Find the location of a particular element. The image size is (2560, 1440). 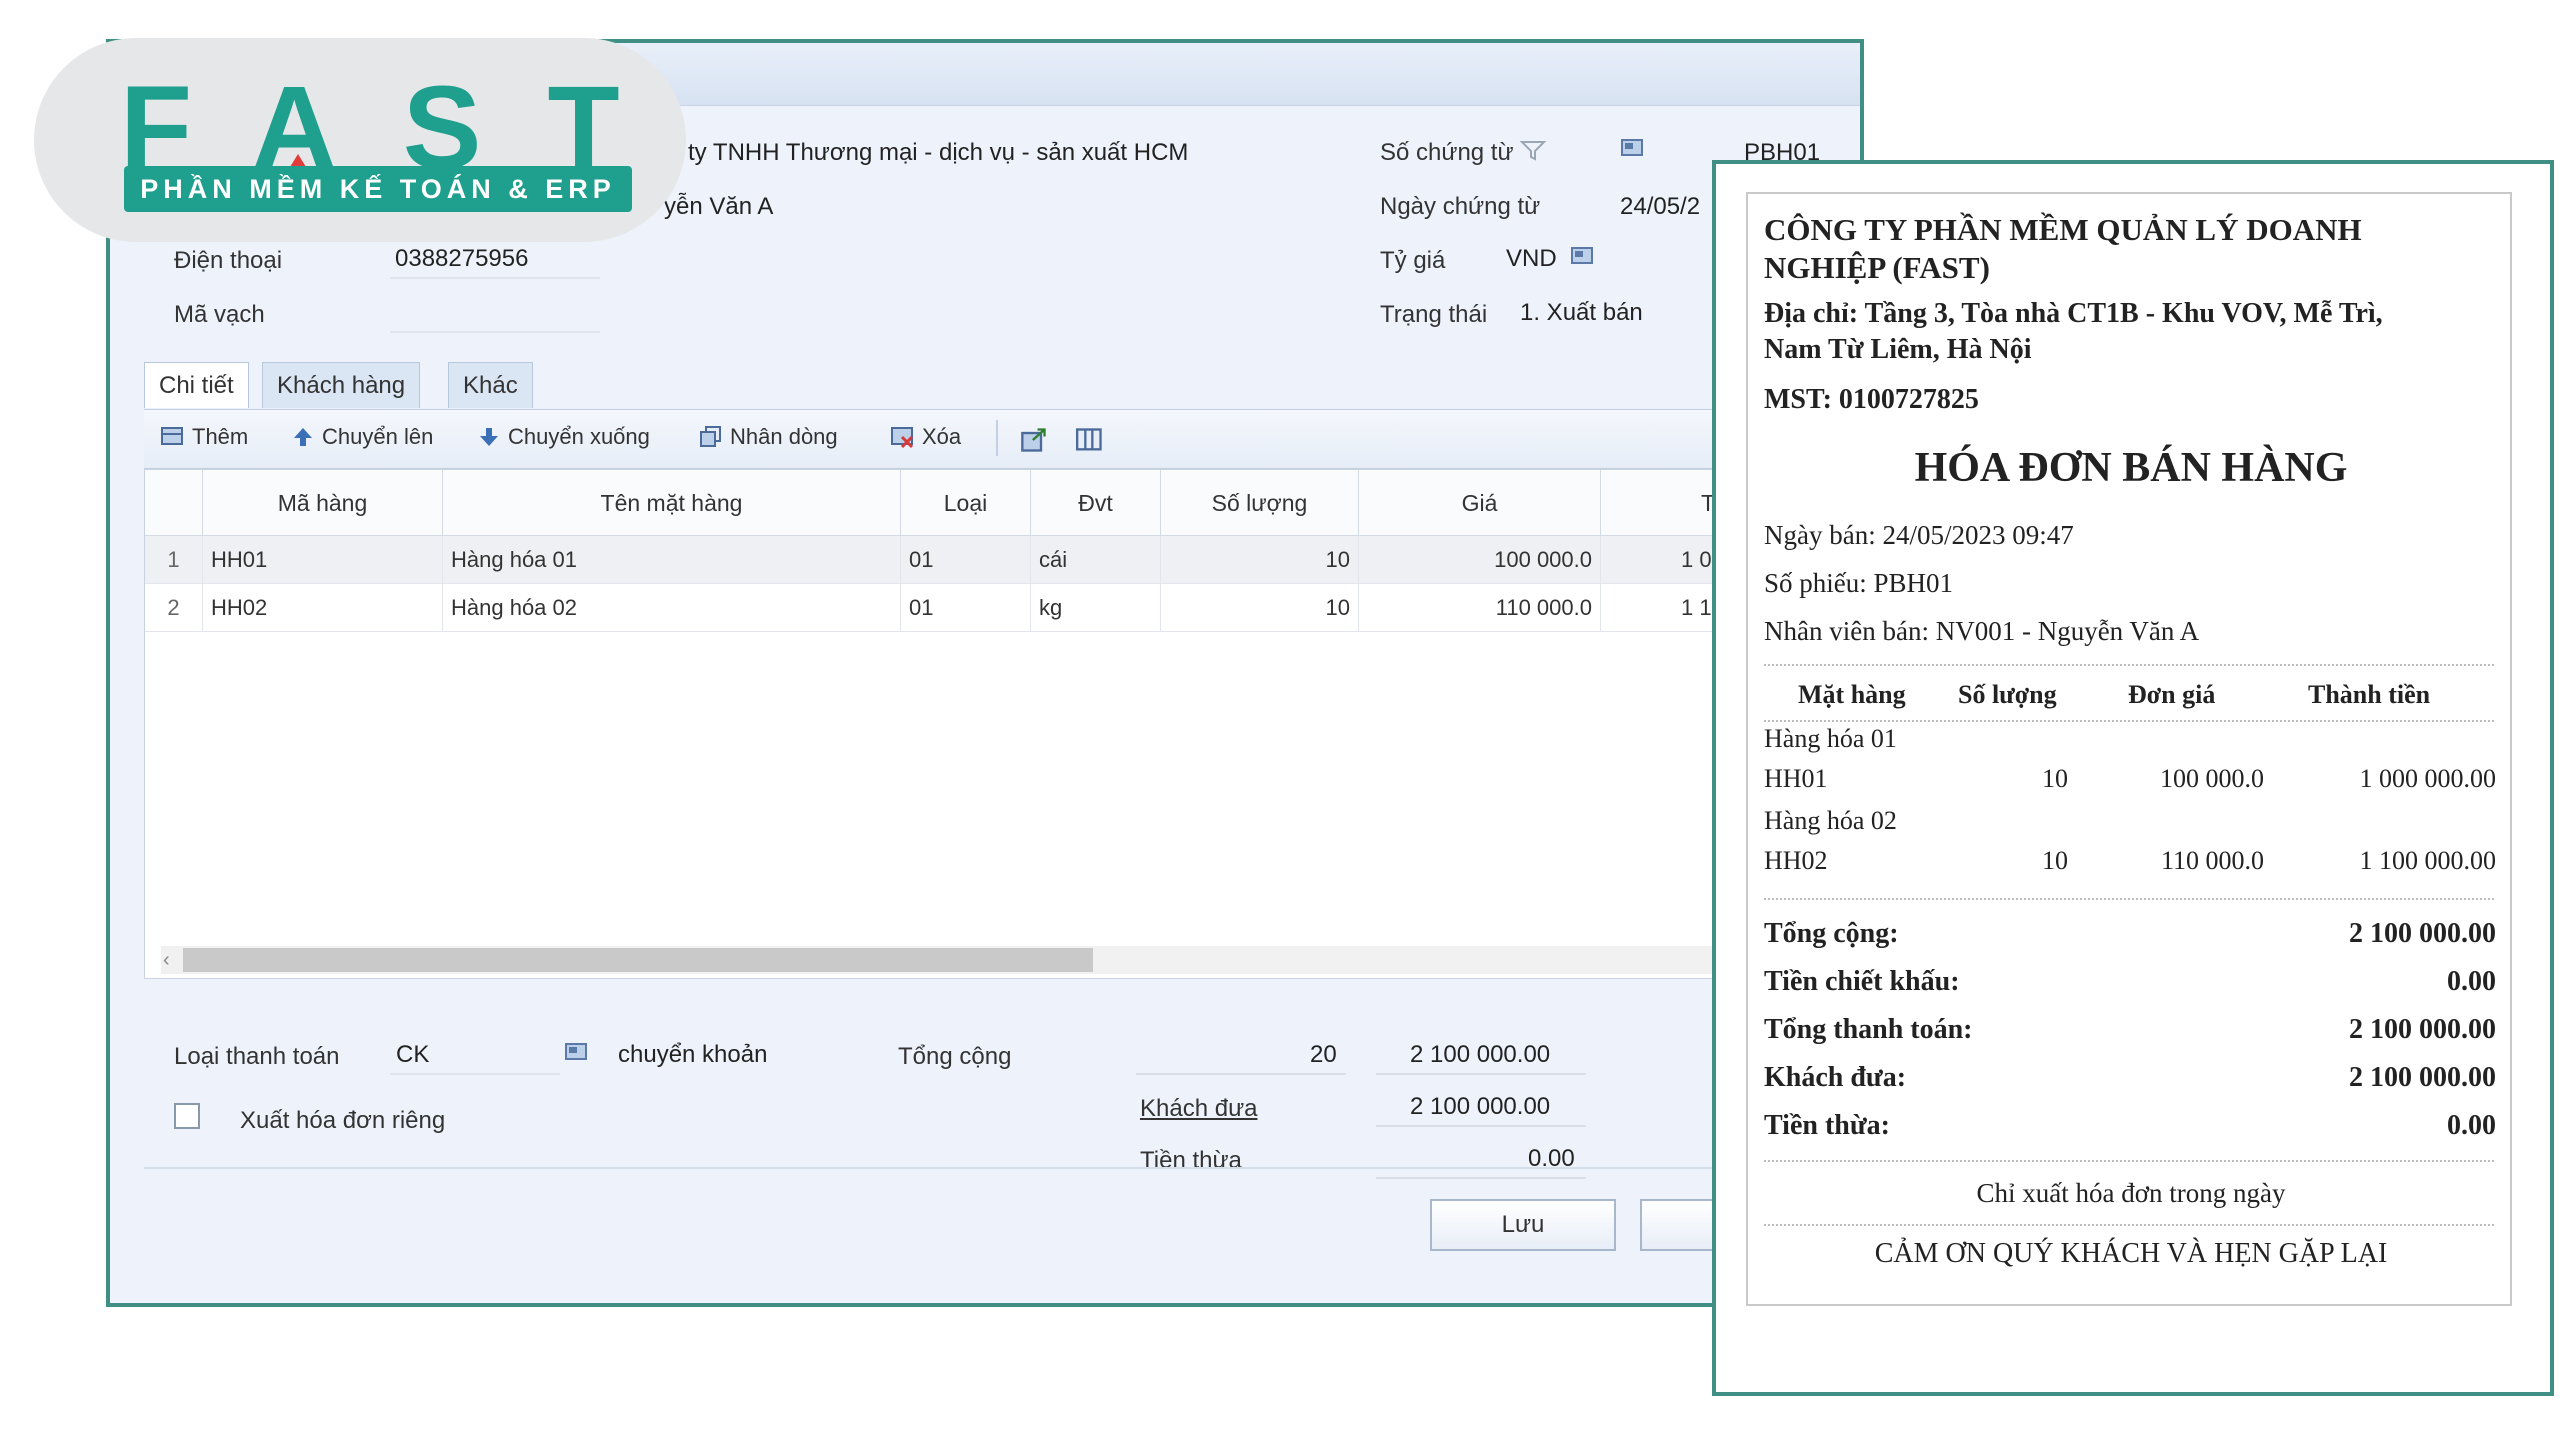

change-line is located at coordinates (1481, 1178).